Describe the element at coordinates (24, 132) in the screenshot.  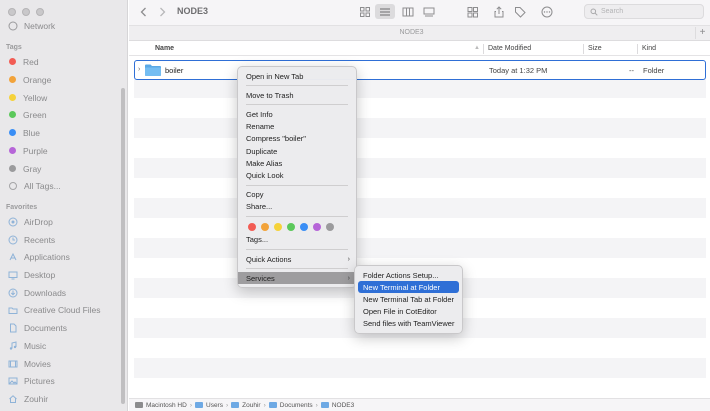
I see `sidebar-tag-blue: Blue` at that location.